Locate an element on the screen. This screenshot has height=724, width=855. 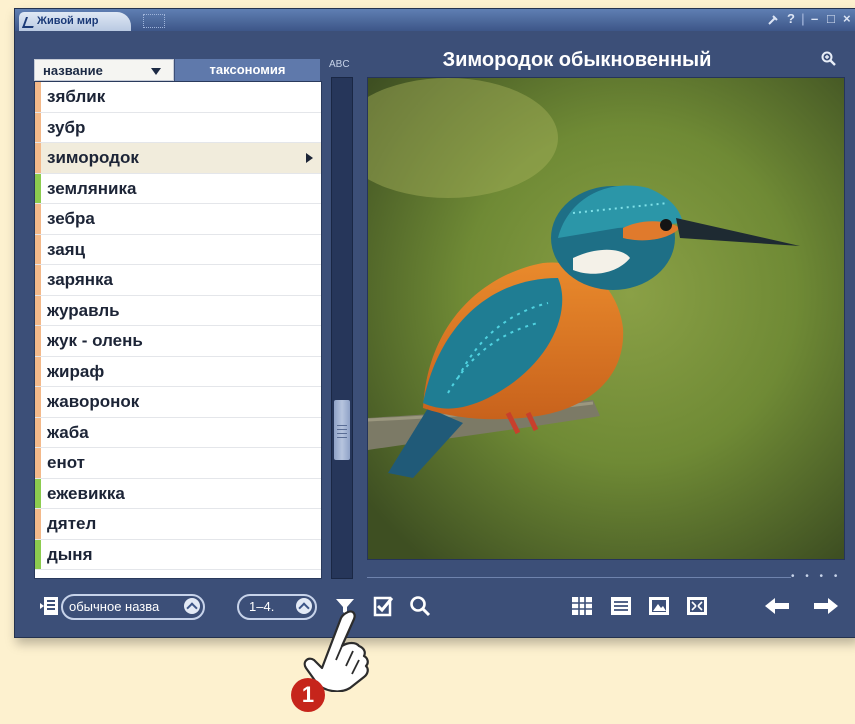
list-item-label: жаба is located at coordinates (68, 432).